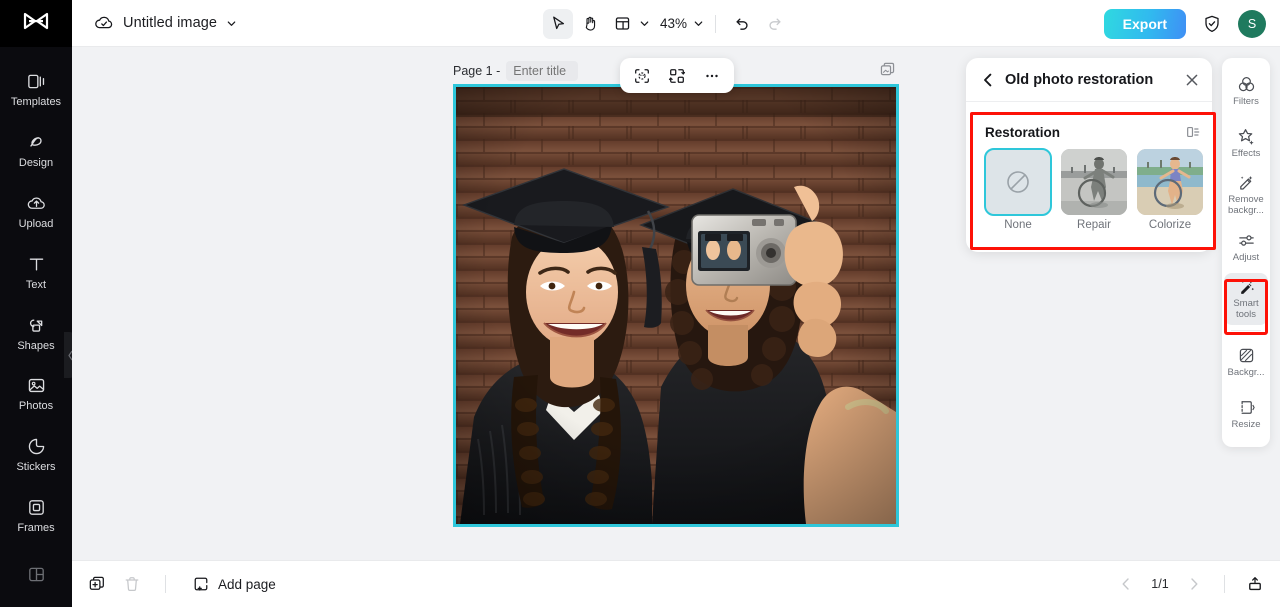  Describe the element at coordinates (477, 71) in the screenshot. I see `page-number-label: Page 1 -` at that location.